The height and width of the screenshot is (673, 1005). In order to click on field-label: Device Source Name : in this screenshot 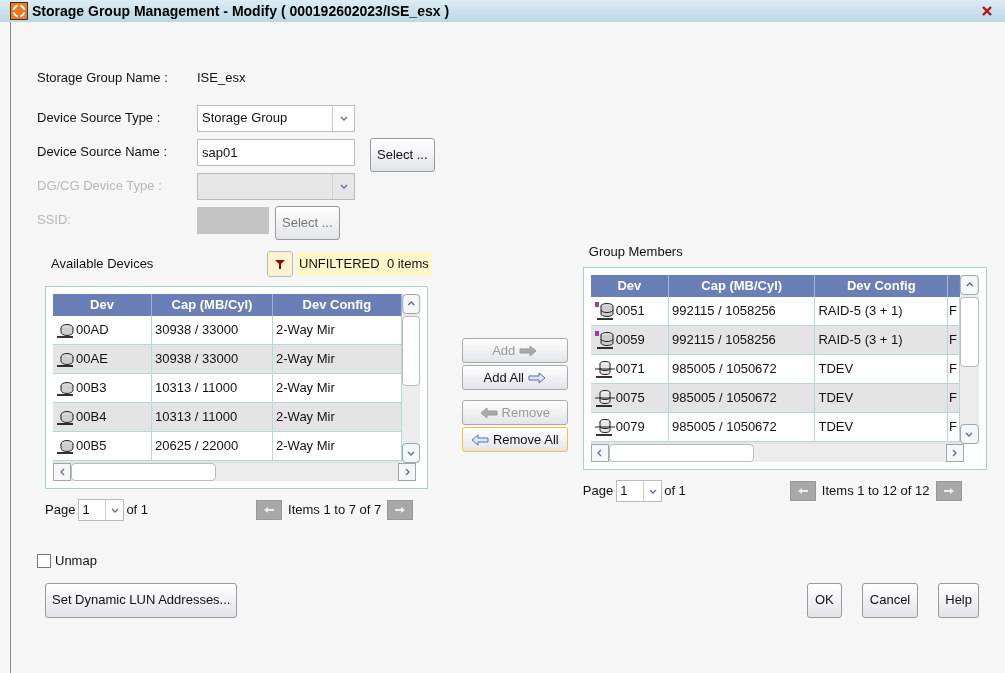, I will do `click(103, 152)`.